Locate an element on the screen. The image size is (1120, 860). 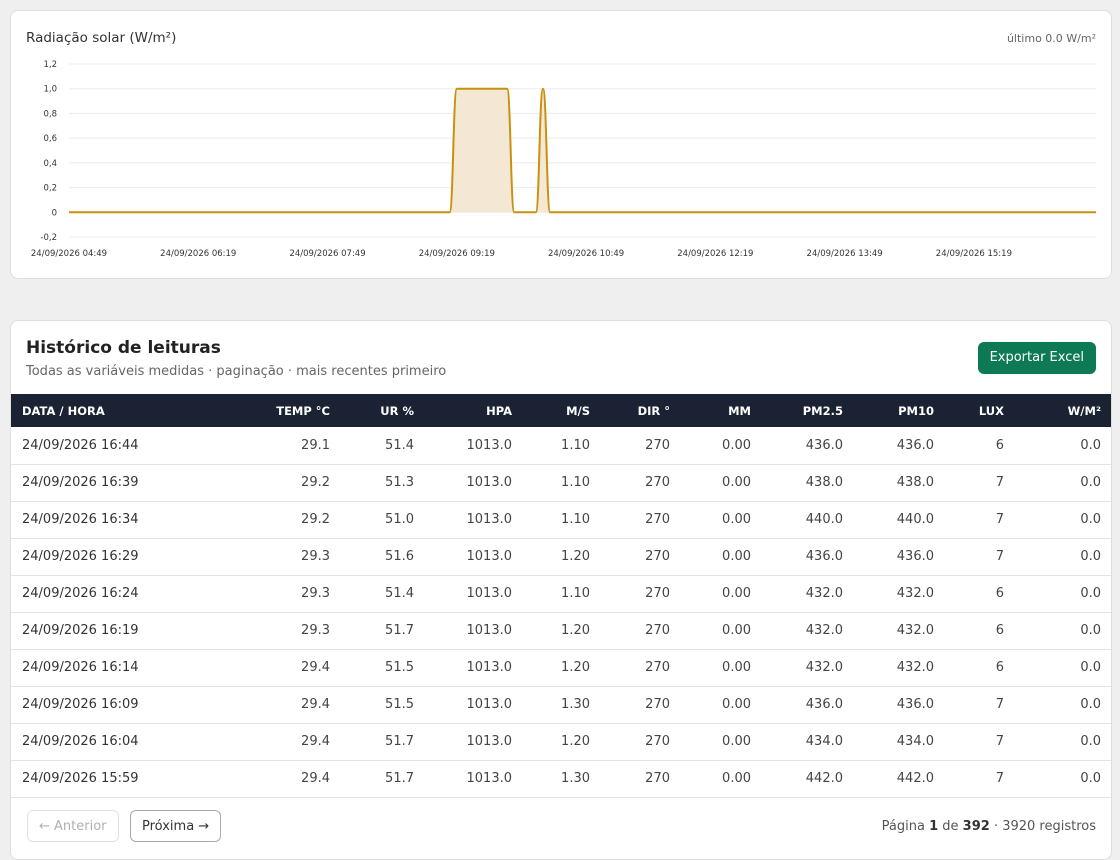
table-cell: 24/09/2026 16:34 is located at coordinates (119, 519).